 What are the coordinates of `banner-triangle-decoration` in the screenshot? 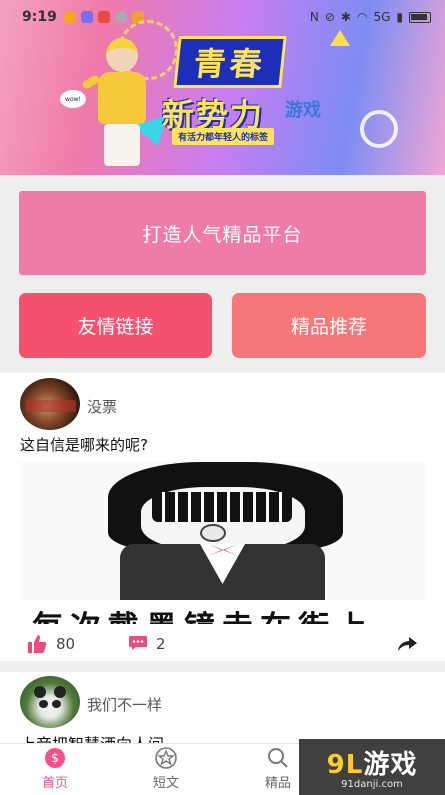 It's located at (340, 38).